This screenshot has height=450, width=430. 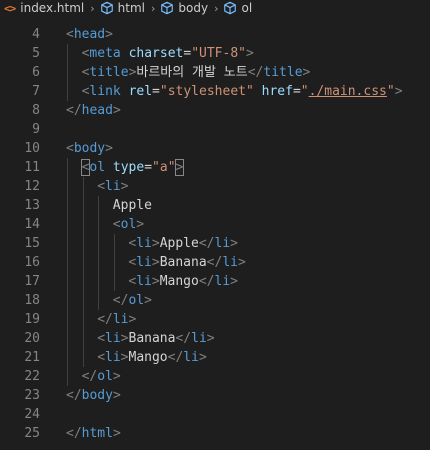 What do you see at coordinates (36, 53) in the screenshot?
I see `line-number: 5` at bounding box center [36, 53].